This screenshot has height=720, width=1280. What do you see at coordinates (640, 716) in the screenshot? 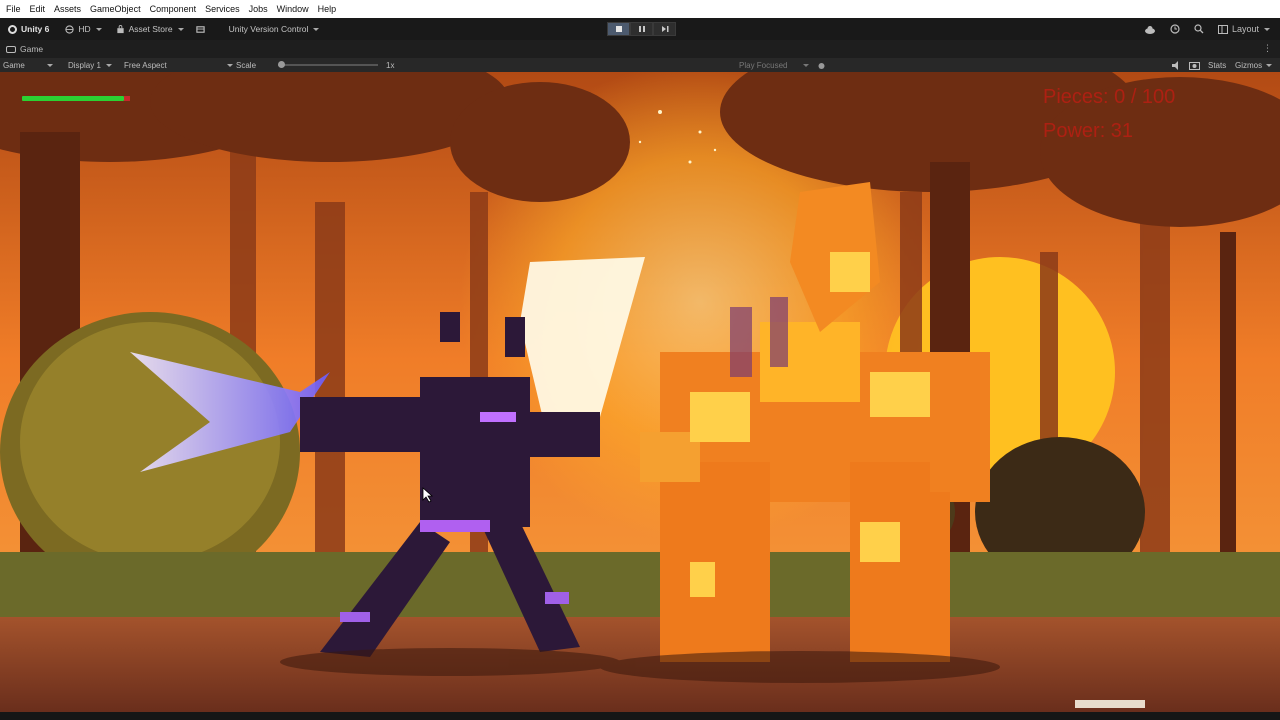
I see `status-bar` at bounding box center [640, 716].